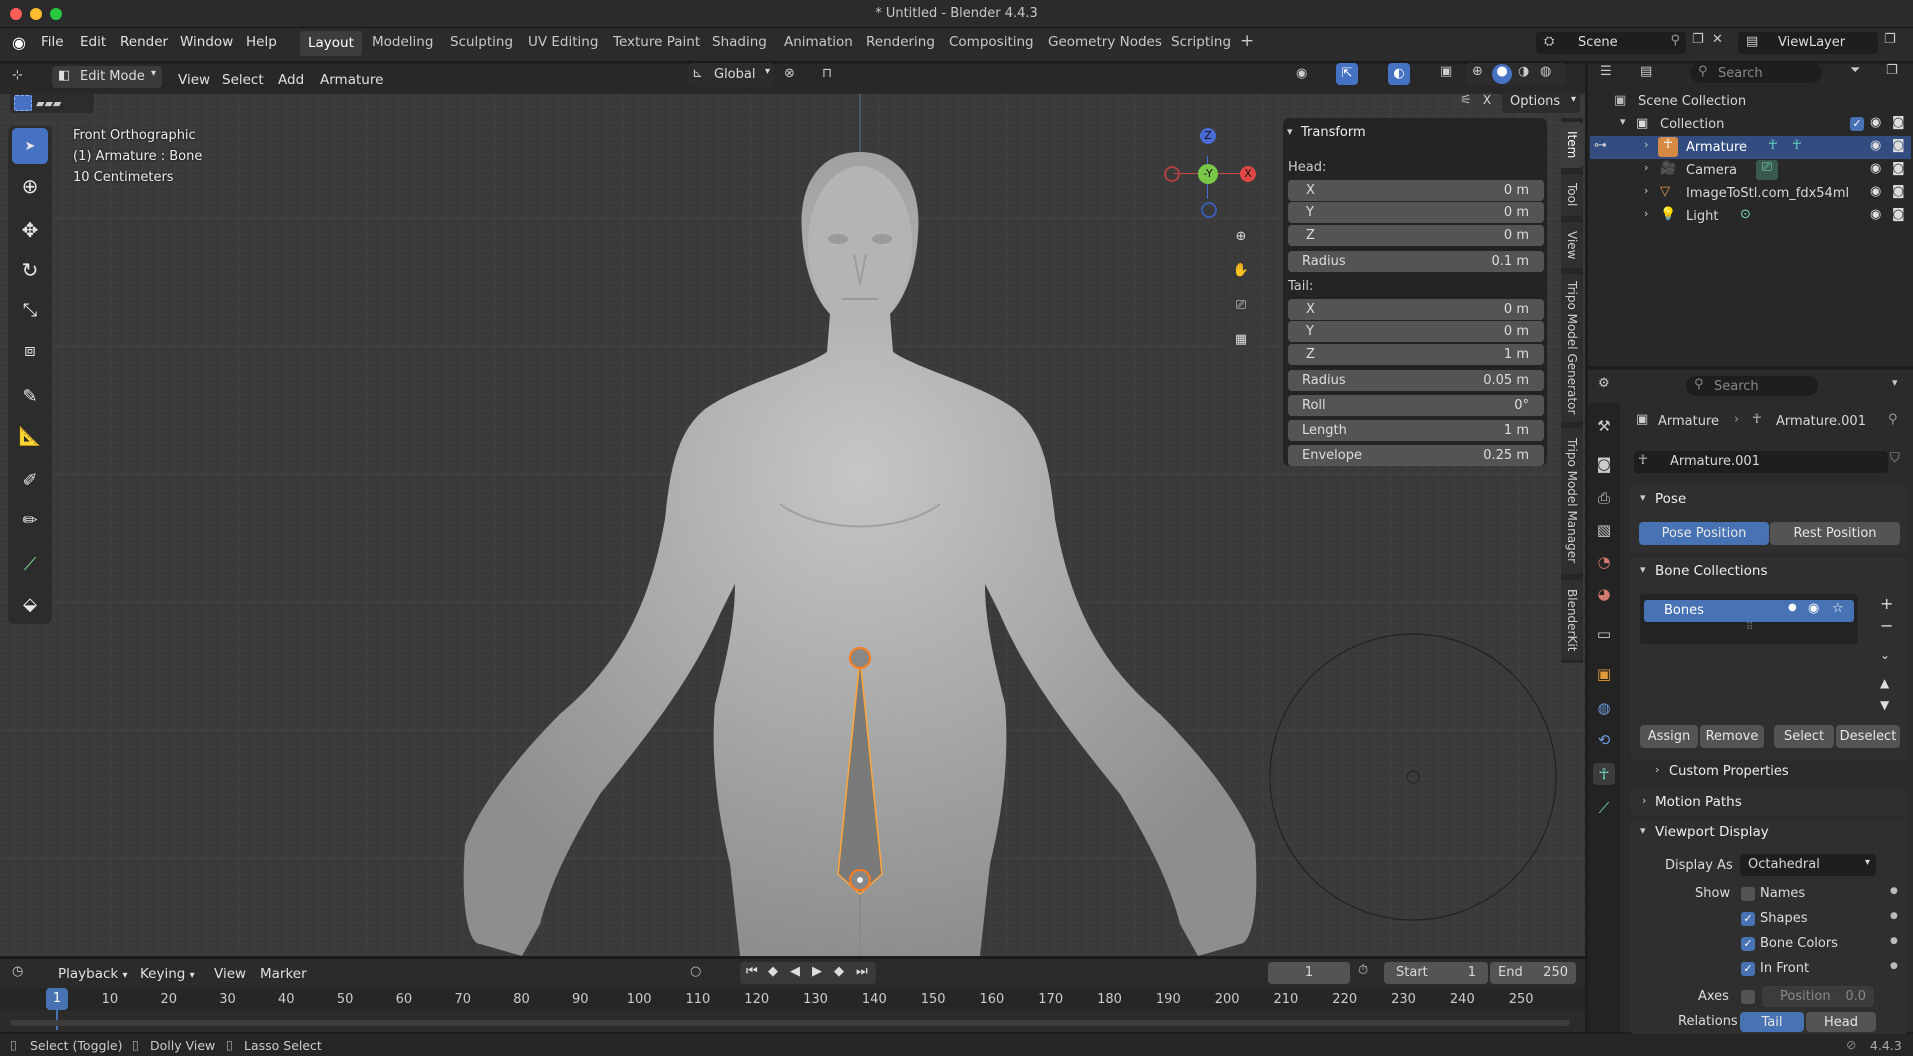 This screenshot has height=1056, width=1913. Describe the element at coordinates (1606, 71) in the screenshot. I see `outliner-editor-type-icon: ☰` at that location.